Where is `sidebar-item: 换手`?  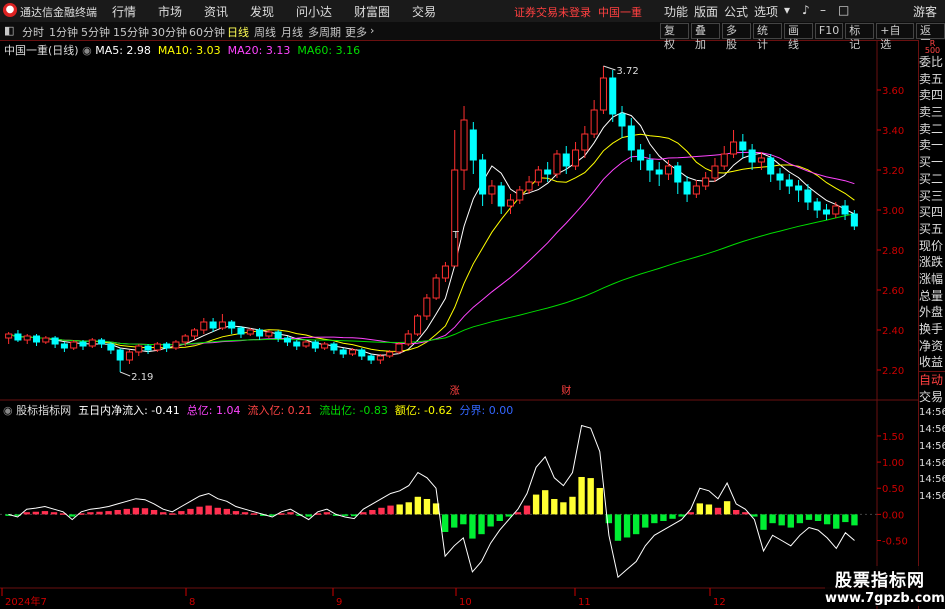 sidebar-item: 换手 is located at coordinates (932, 329).